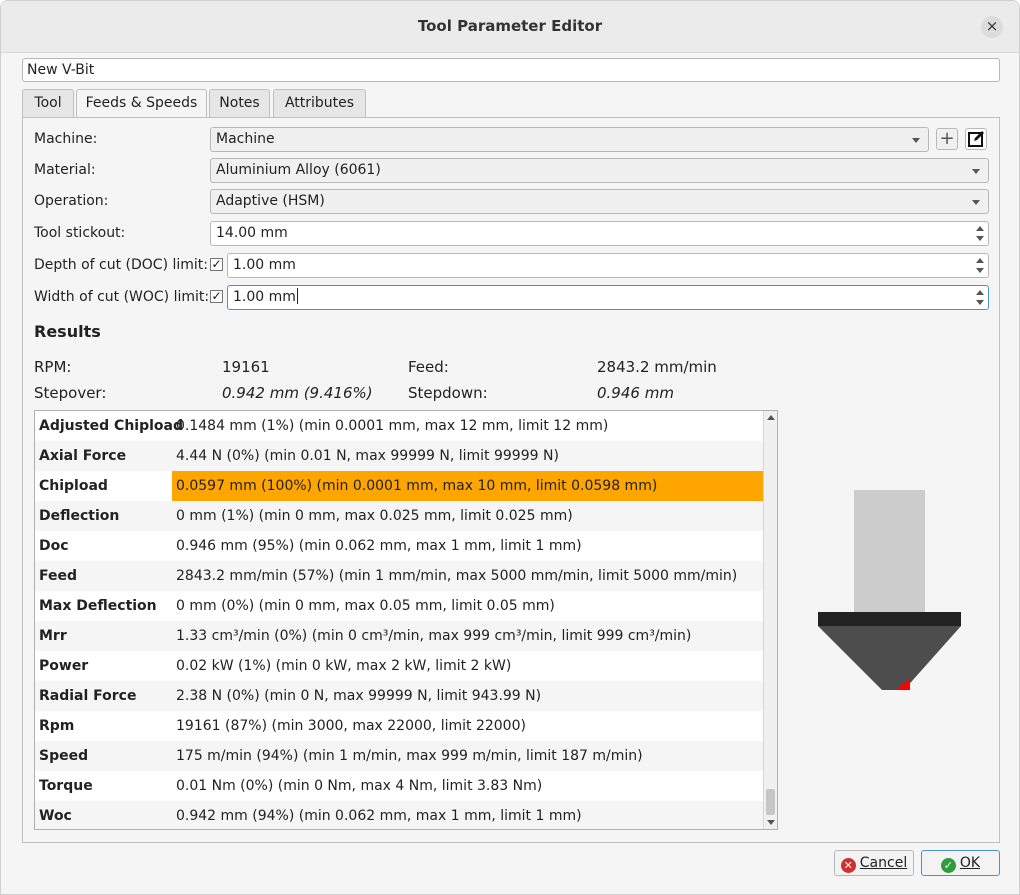 The width and height of the screenshot is (1020, 895). What do you see at coordinates (64, 756) in the screenshot?
I see `table-cell-name: Speed` at bounding box center [64, 756].